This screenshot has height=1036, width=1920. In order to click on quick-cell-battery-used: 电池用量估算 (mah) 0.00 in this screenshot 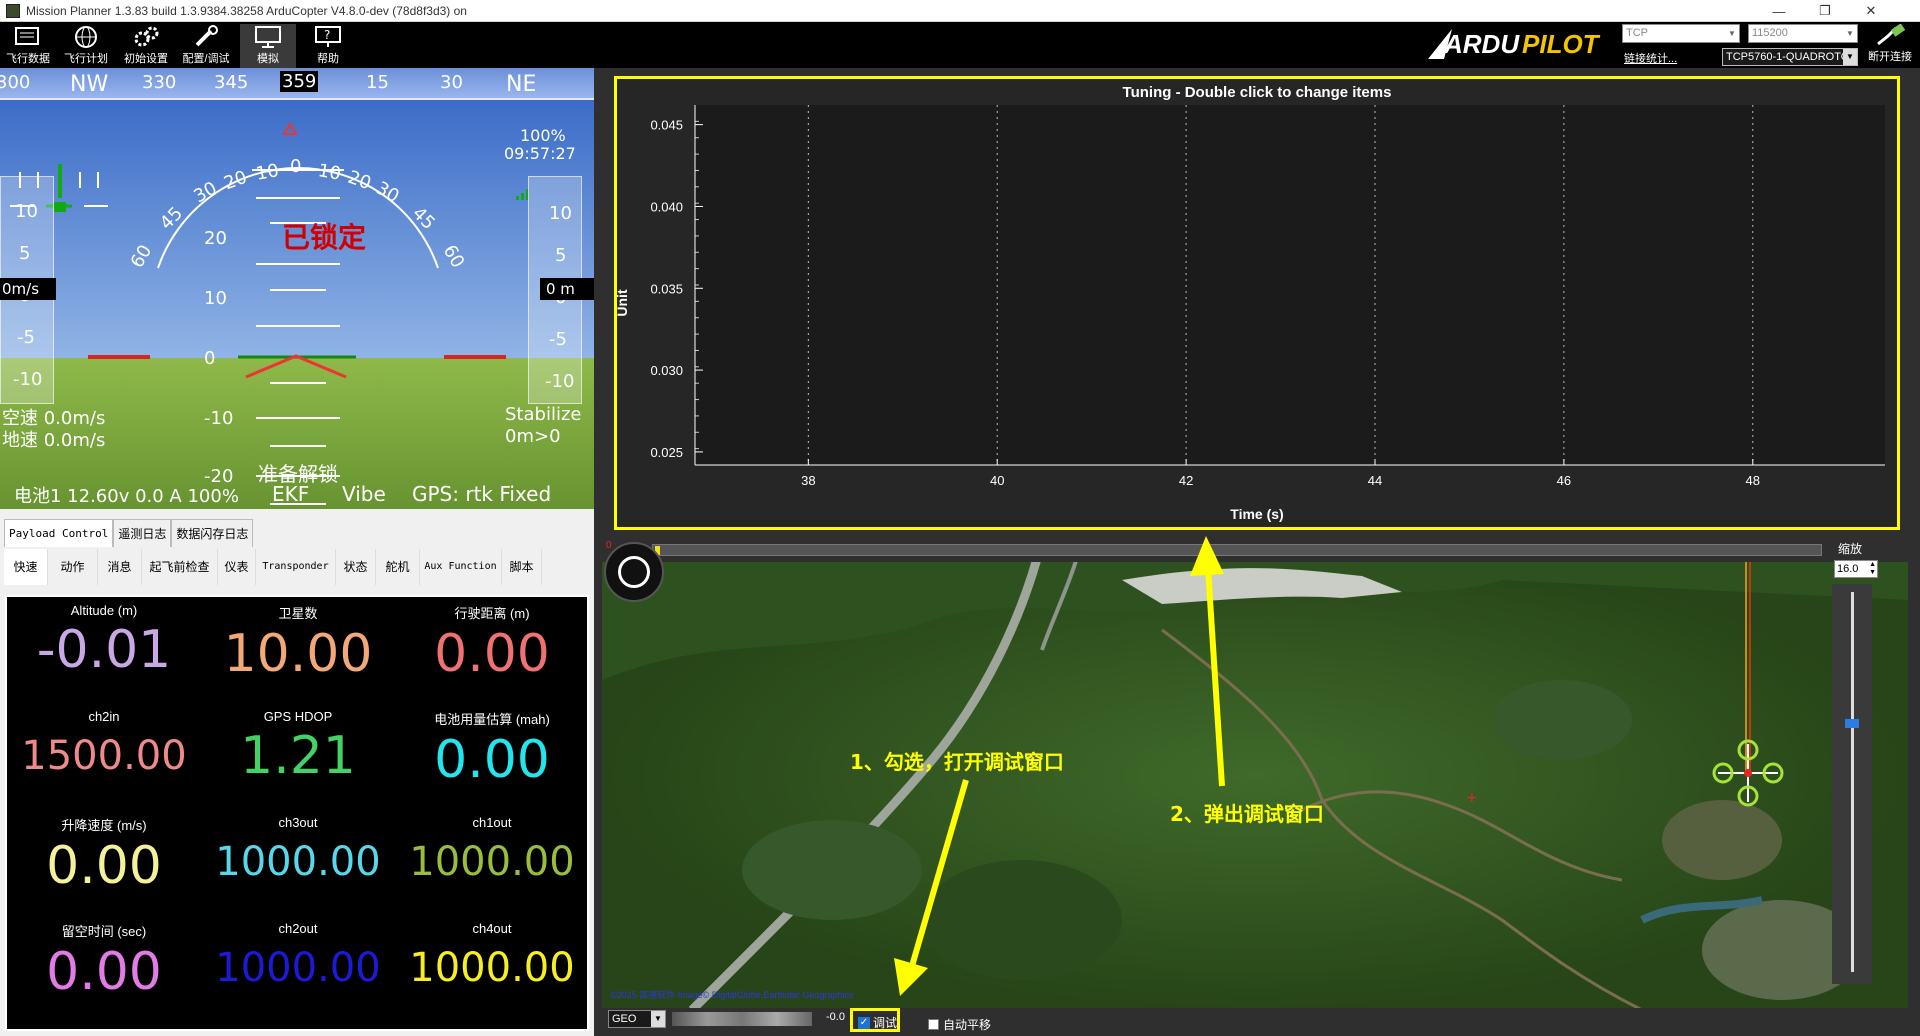, I will do `click(492, 756)`.